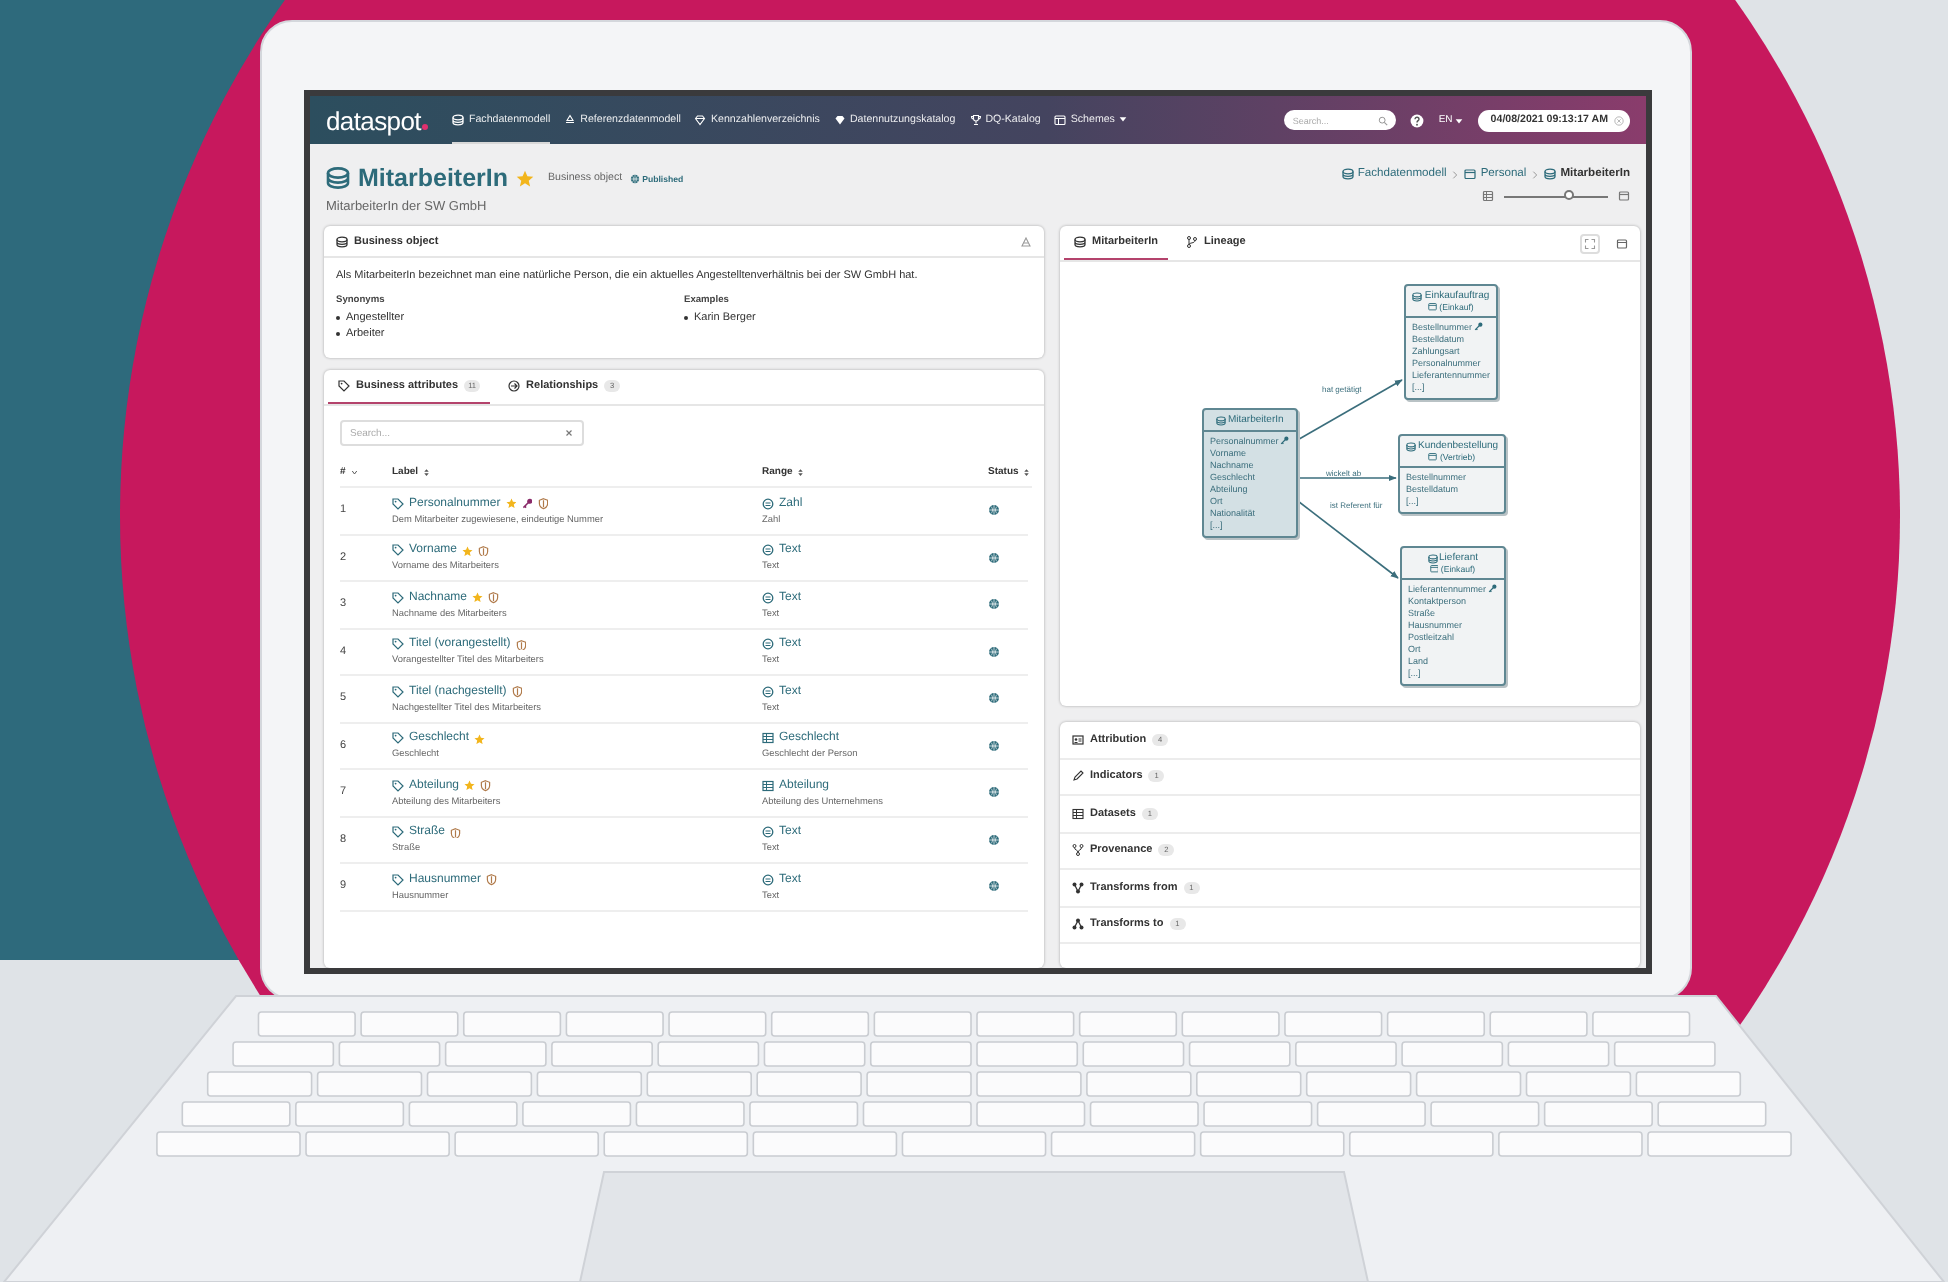  What do you see at coordinates (1192, 242) in the screenshot?
I see `branch-icon` at bounding box center [1192, 242].